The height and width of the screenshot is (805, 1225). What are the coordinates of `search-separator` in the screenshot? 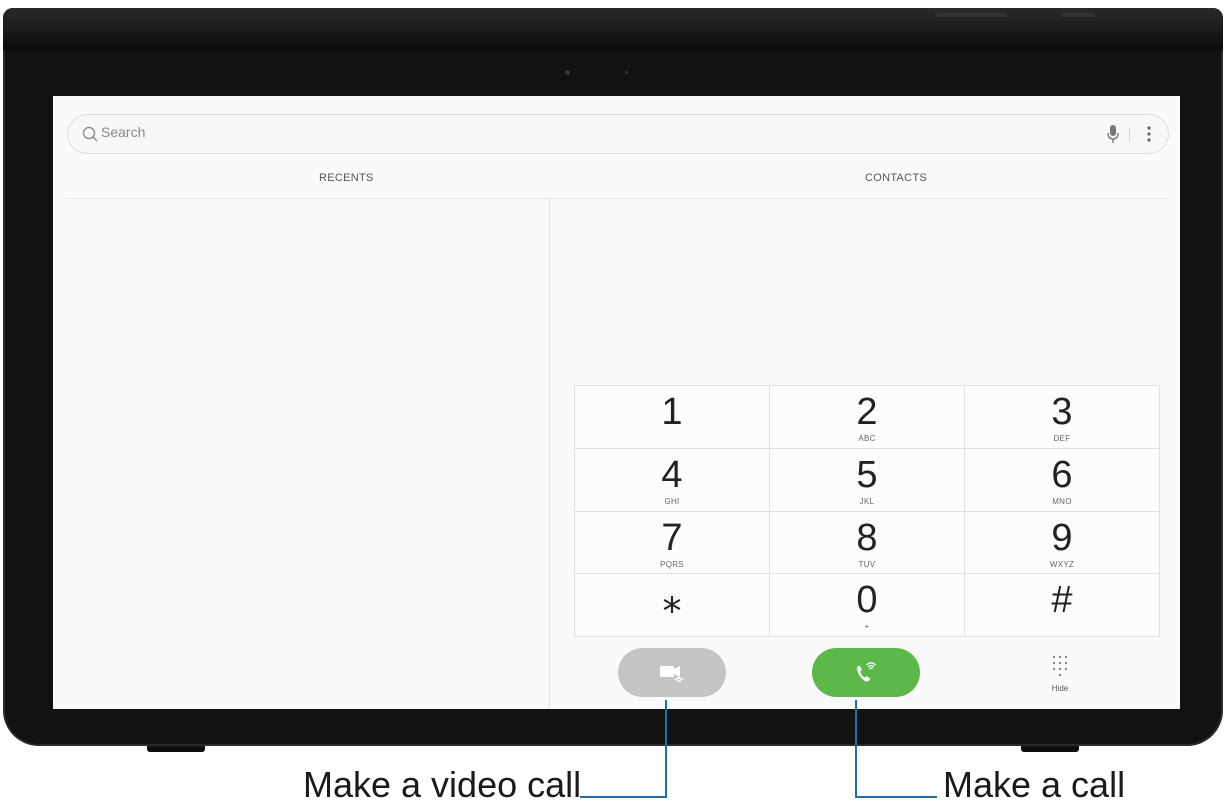 It's located at (1129, 134).